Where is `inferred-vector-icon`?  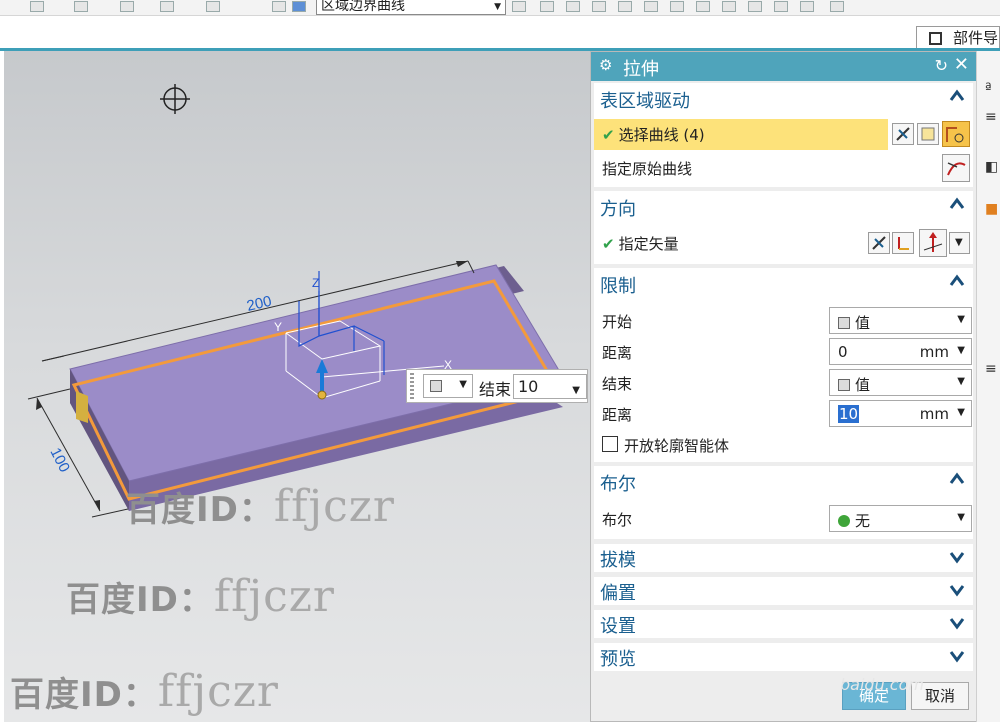
inferred-vector-icon is located at coordinates (933, 243).